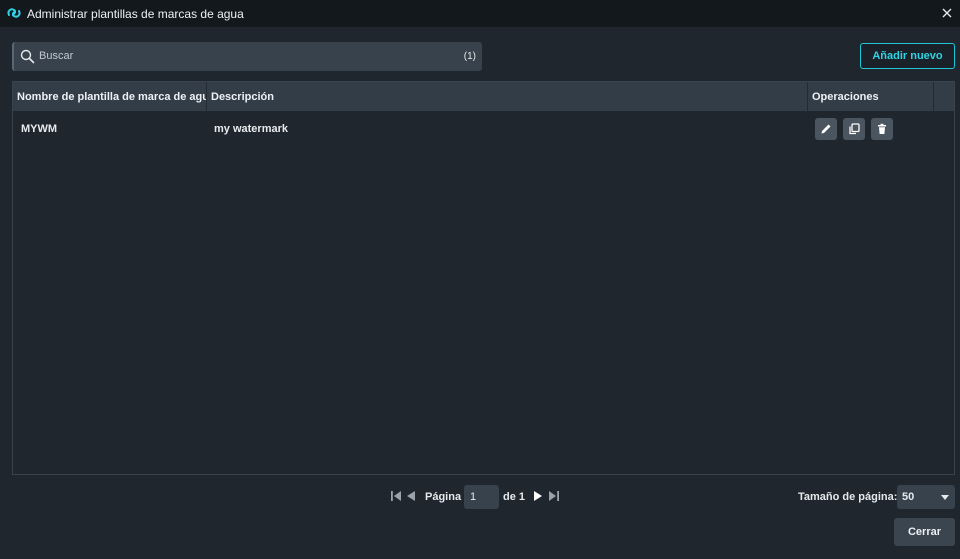 This screenshot has height=559, width=960. What do you see at coordinates (27, 56) in the screenshot?
I see `search-icon` at bounding box center [27, 56].